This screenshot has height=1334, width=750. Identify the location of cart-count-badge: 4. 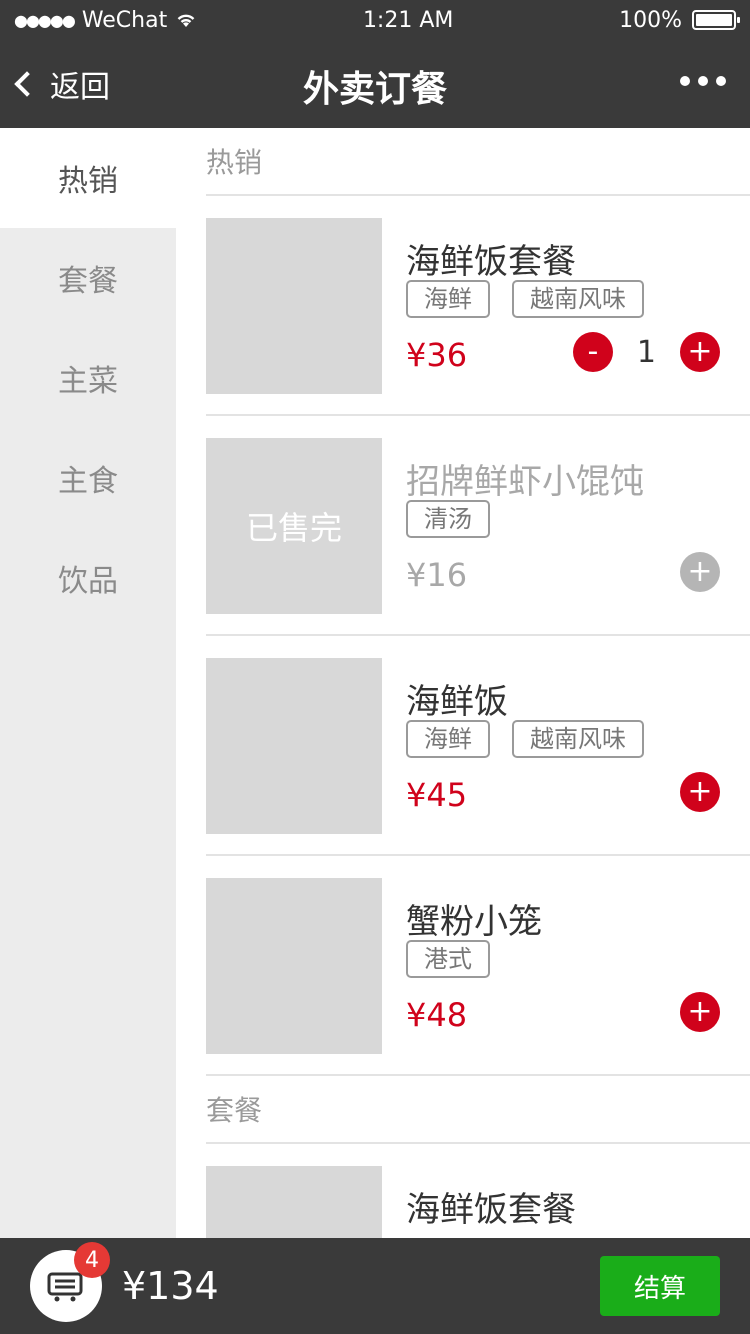
(92, 1260).